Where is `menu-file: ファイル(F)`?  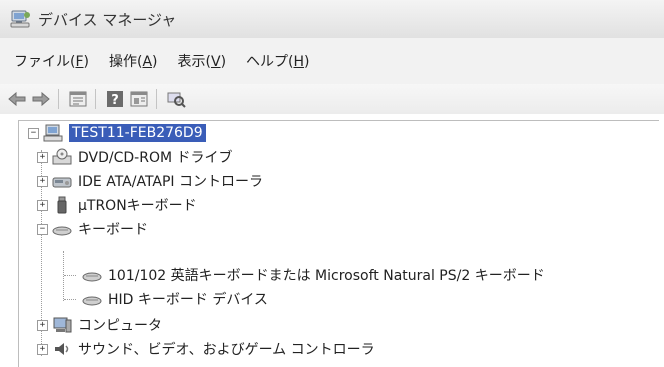
menu-file: ファイル(F) is located at coordinates (51, 61).